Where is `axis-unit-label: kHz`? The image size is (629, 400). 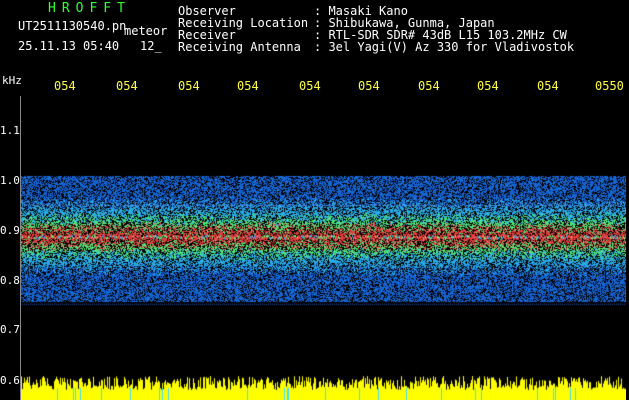 axis-unit-label: kHz is located at coordinates (12, 80).